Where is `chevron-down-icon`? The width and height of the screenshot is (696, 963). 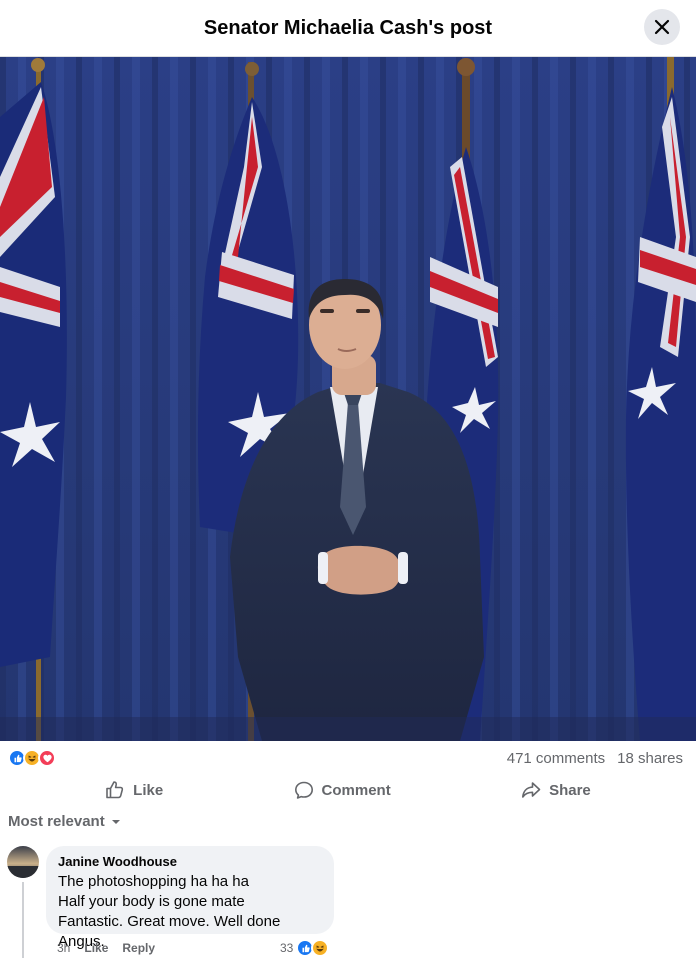
chevron-down-icon is located at coordinates (115, 821).